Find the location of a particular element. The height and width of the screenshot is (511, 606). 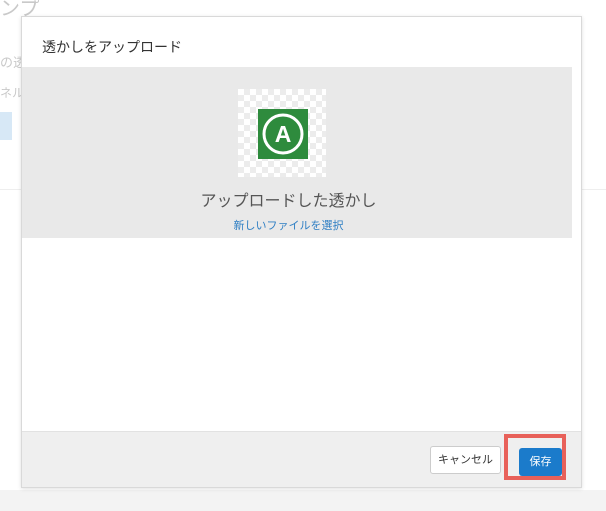

dialog-title: 透かしをアップロード is located at coordinates (112, 48).